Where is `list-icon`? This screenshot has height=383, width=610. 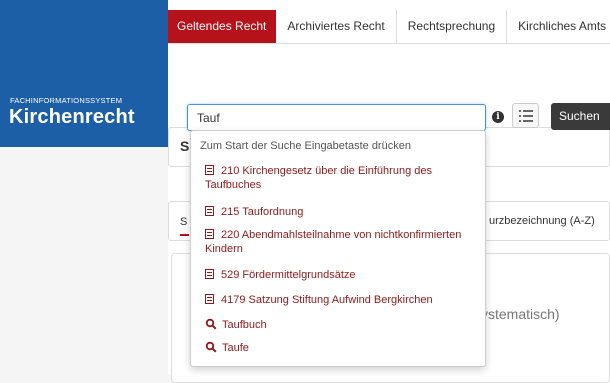
list-icon is located at coordinates (526, 116).